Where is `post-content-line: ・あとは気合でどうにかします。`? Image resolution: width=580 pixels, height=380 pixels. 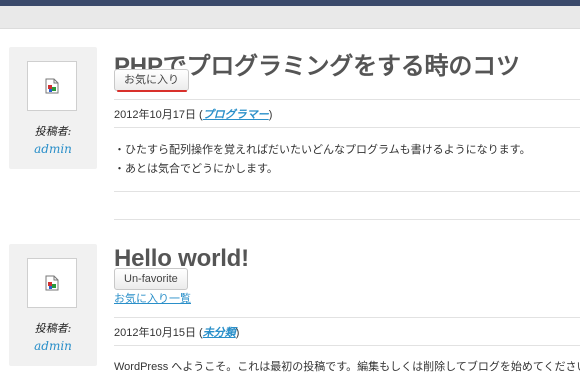 post-content-line: ・あとは気合でどうにかします。 is located at coordinates (196, 169).